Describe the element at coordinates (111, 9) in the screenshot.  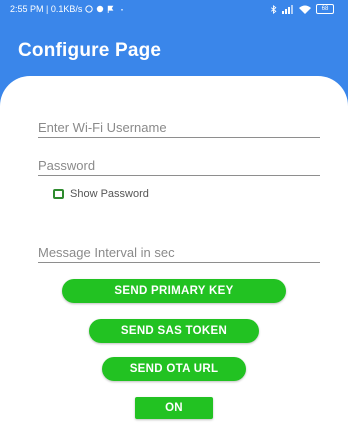
I see `flag-icon` at that location.